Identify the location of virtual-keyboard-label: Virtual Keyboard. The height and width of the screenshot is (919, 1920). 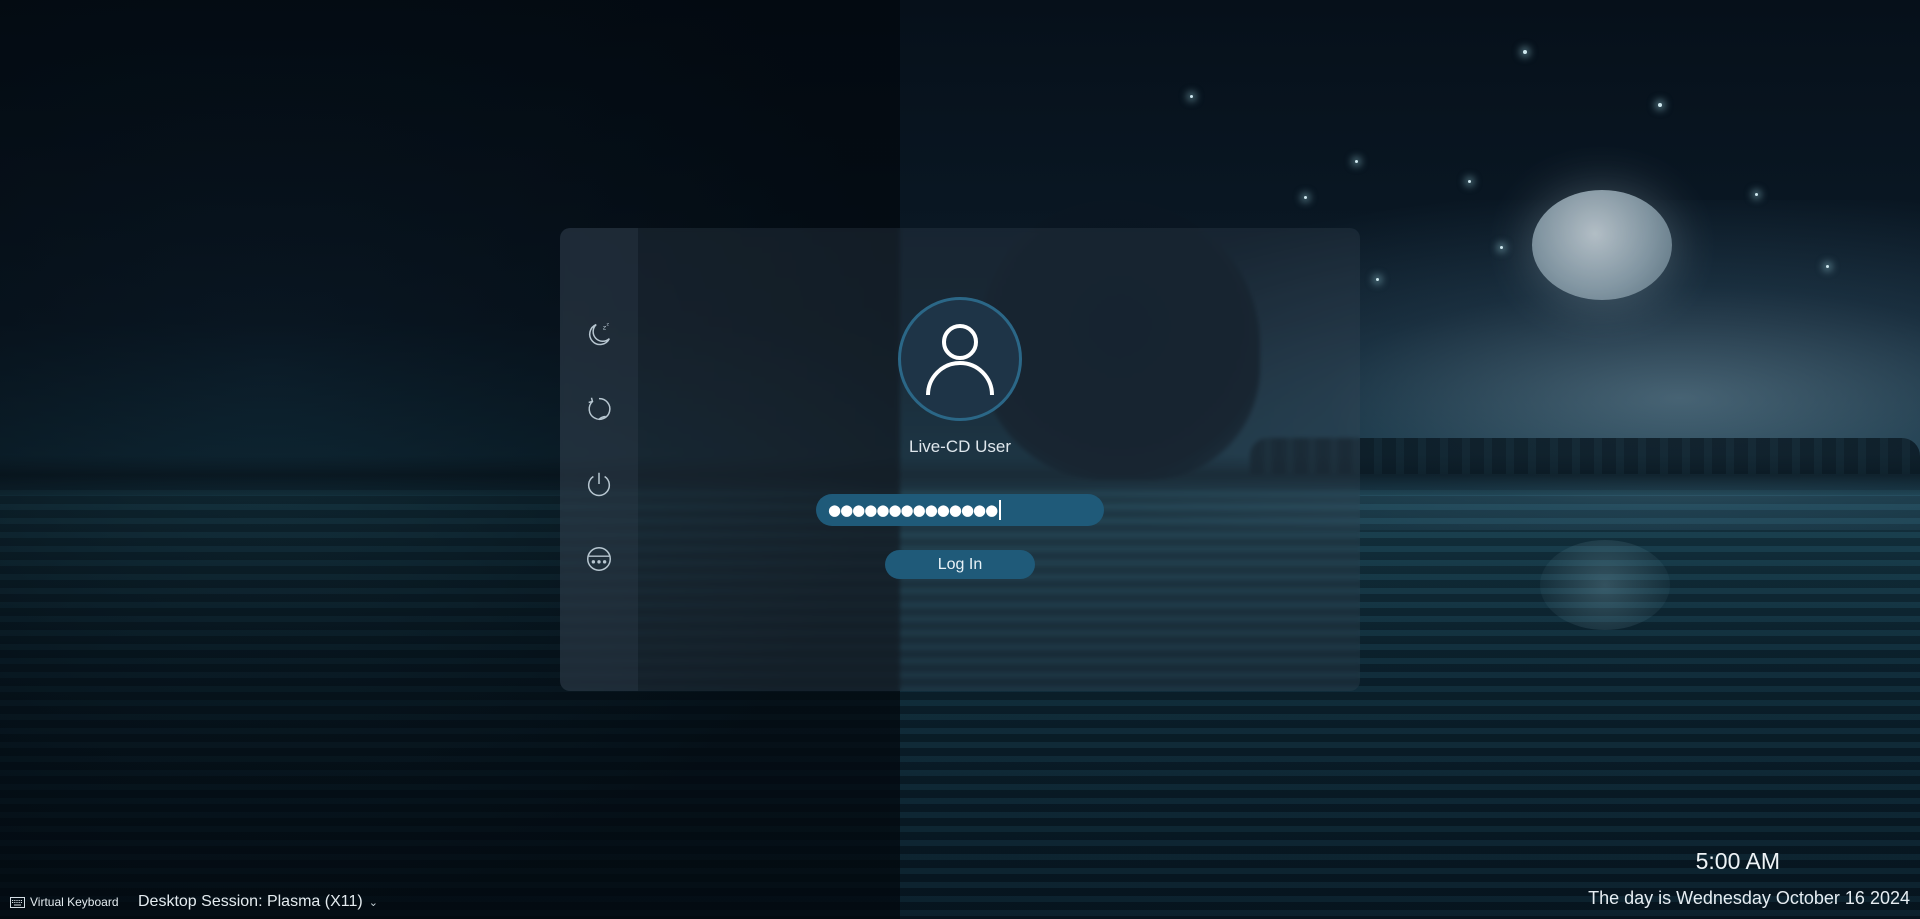
(74, 902).